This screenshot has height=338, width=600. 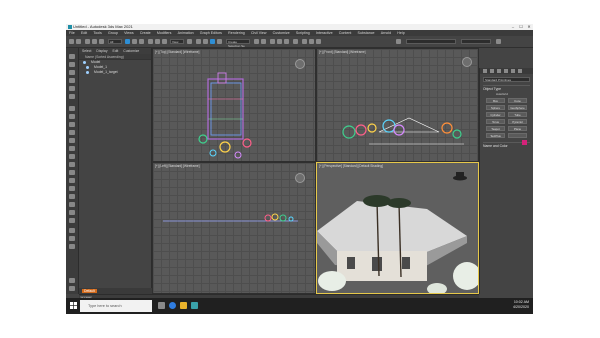 What do you see at coordinates (521, 305) in the screenshot?
I see `system-clock: 10:02 AM 4/20/2020` at bounding box center [521, 305].